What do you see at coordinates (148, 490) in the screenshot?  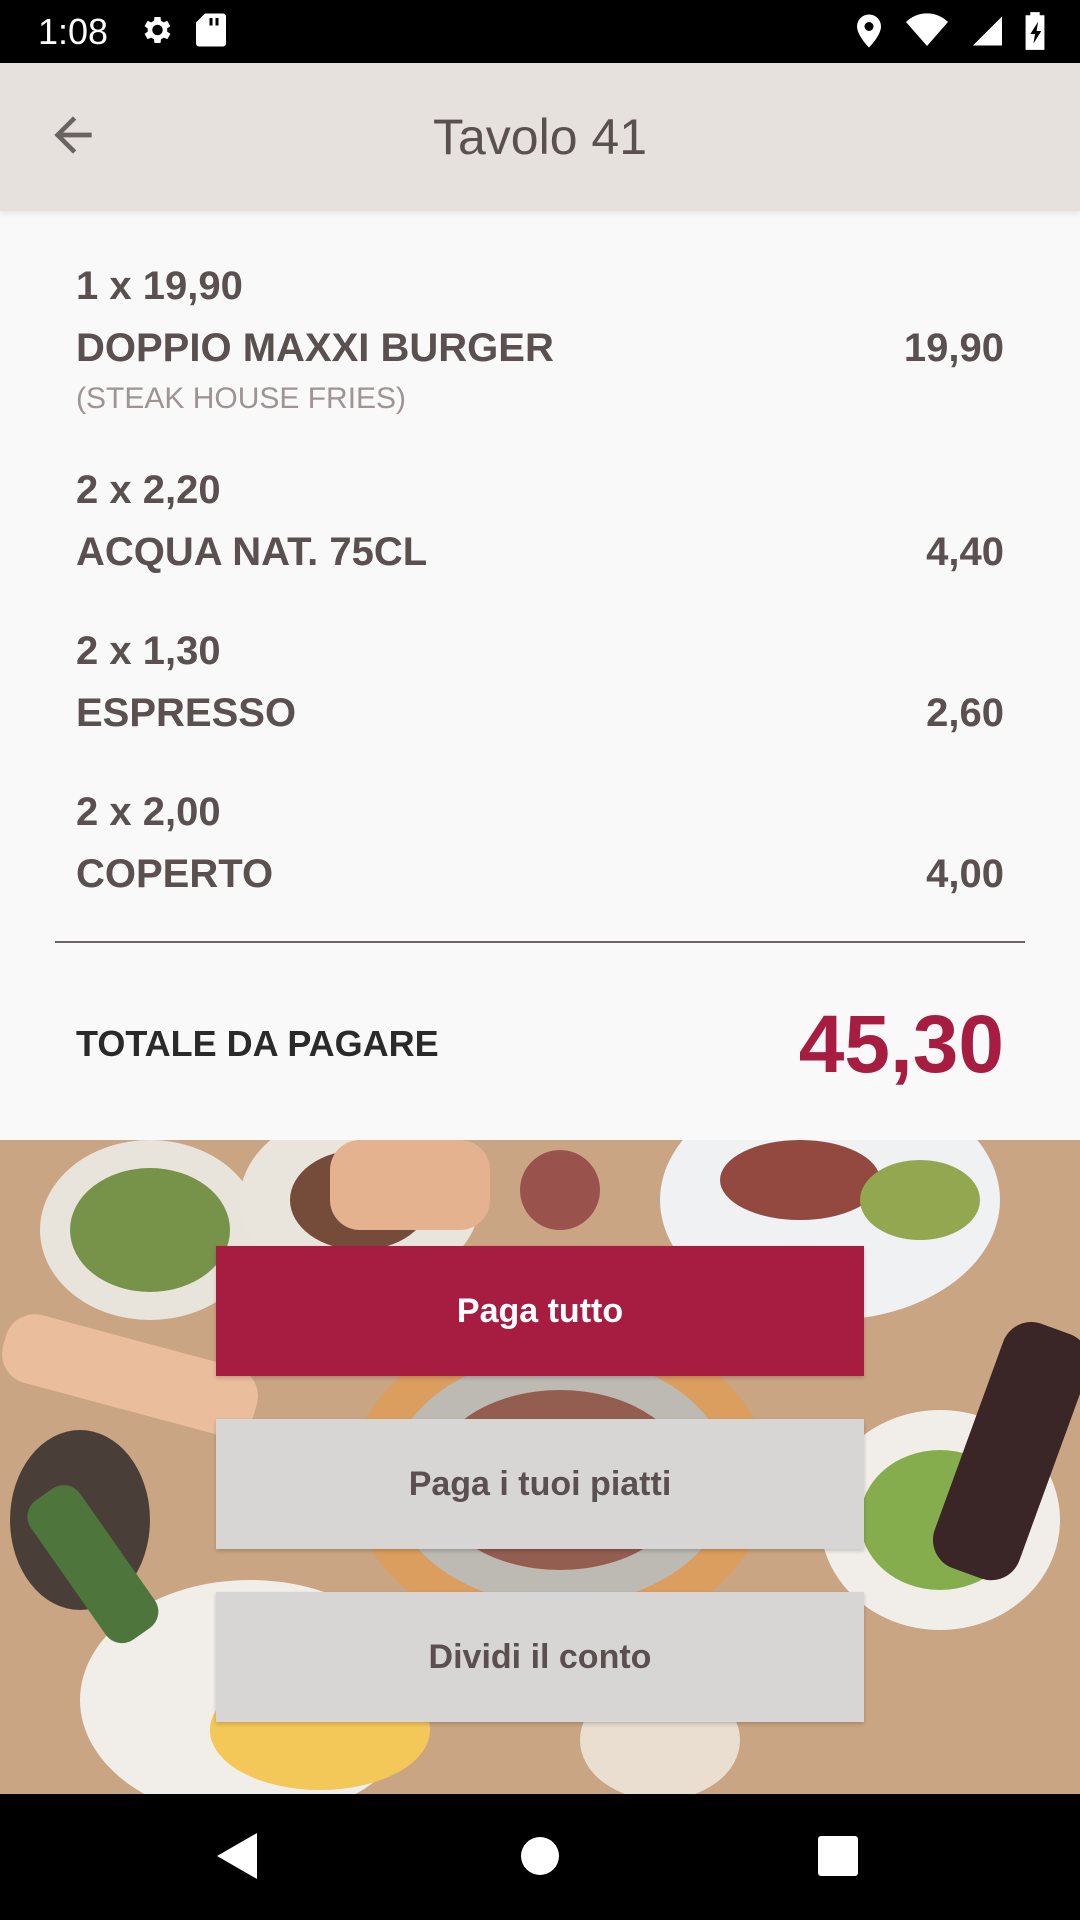 I see `item-quantity-price: 2 x 2,20` at bounding box center [148, 490].